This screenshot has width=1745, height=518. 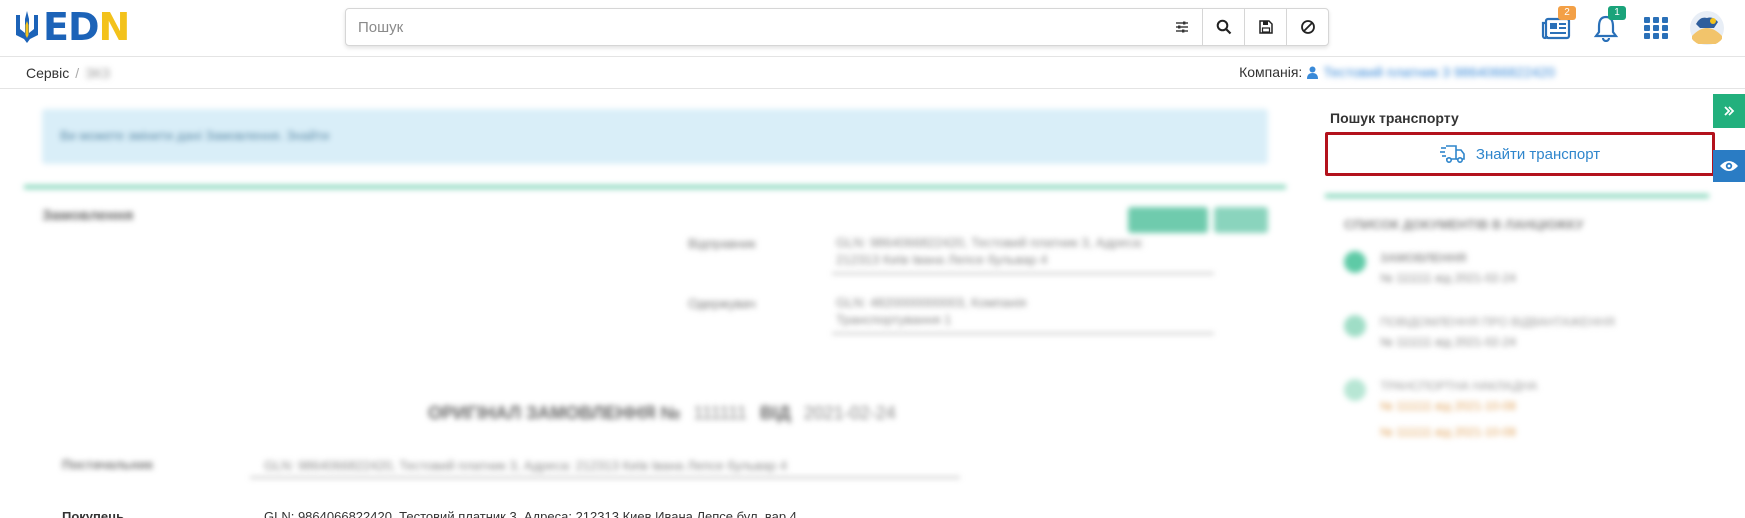 What do you see at coordinates (894, 319) in the screenshot?
I see `consignor-value-2: Транспортування 1` at bounding box center [894, 319].